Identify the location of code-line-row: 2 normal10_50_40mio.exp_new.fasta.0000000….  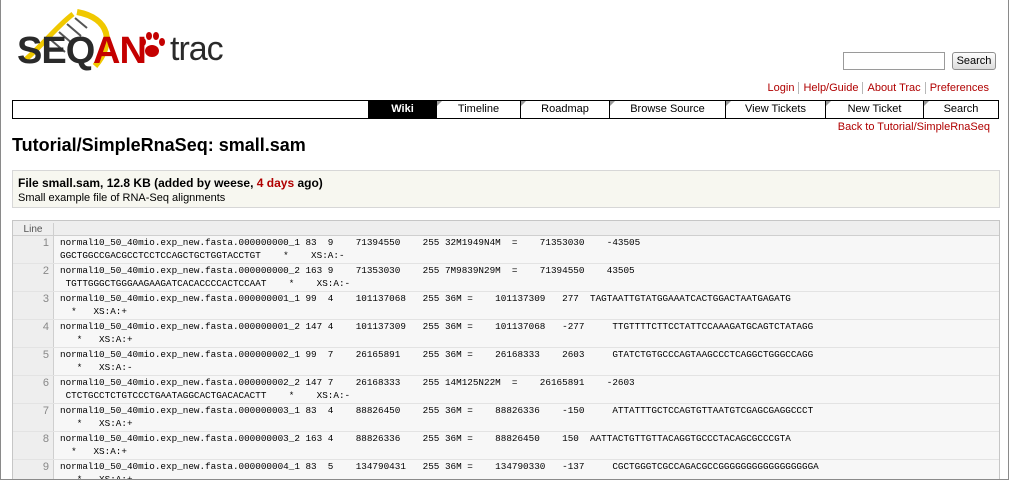
(506, 278).